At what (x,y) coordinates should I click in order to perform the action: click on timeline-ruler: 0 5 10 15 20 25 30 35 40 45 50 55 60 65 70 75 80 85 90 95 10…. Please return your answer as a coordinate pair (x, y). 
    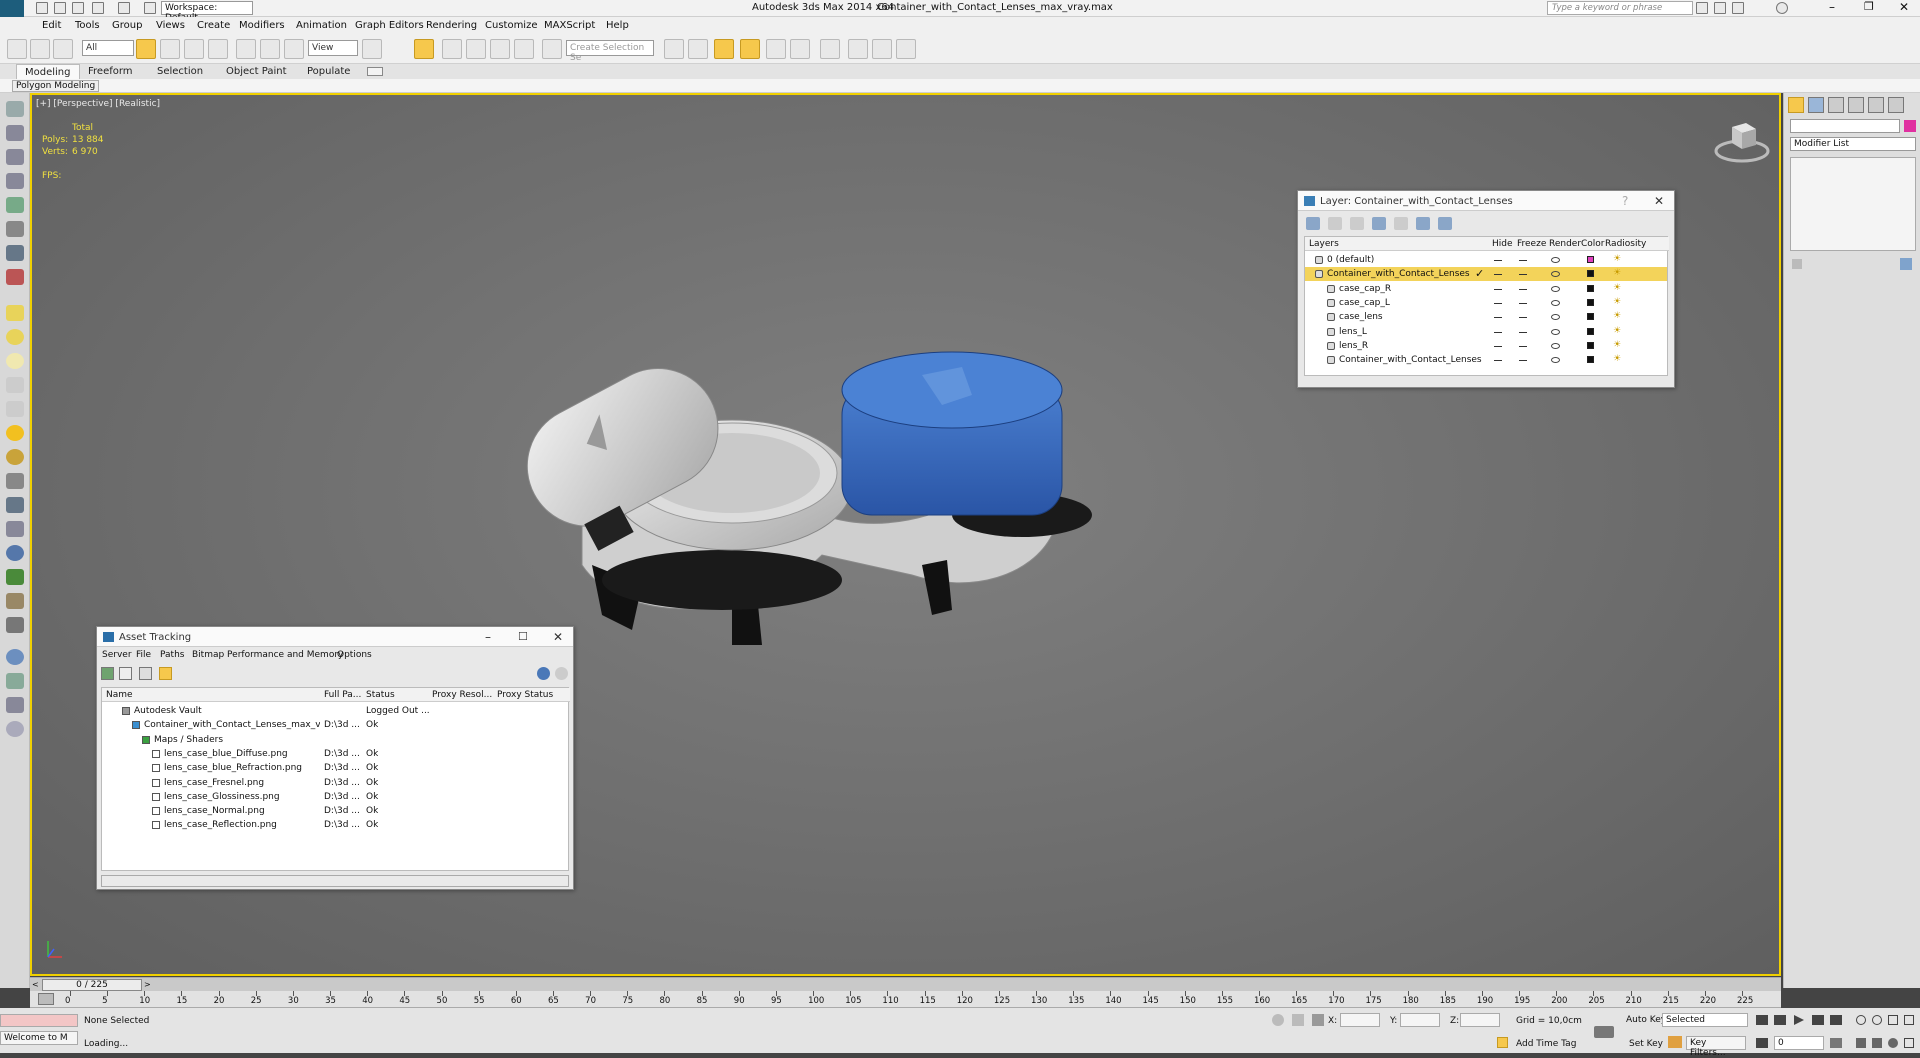
    Looking at the image, I should click on (905, 999).